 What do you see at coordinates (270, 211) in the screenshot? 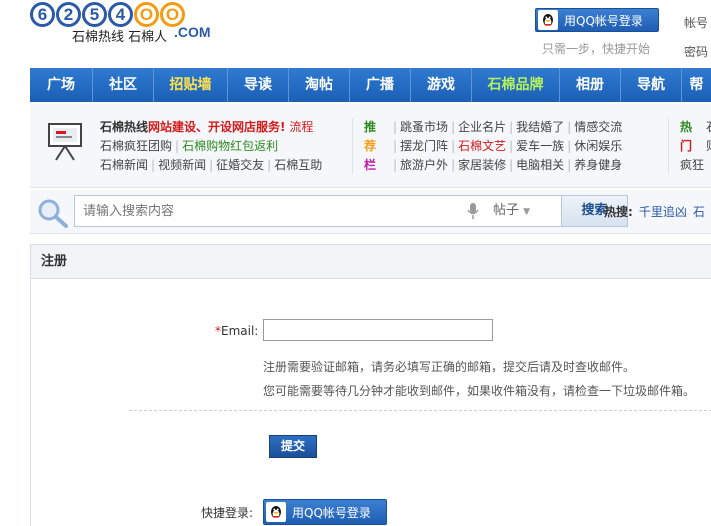
I see `search-input` at bounding box center [270, 211].